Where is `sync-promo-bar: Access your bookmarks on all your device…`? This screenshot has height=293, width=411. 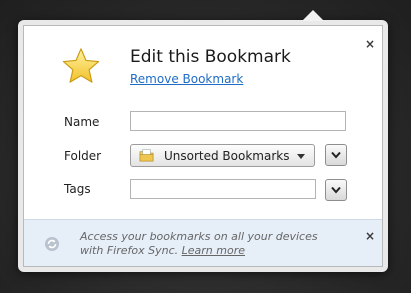
sync-promo-bar: Access your bookmarks on all your device… is located at coordinates (203, 242).